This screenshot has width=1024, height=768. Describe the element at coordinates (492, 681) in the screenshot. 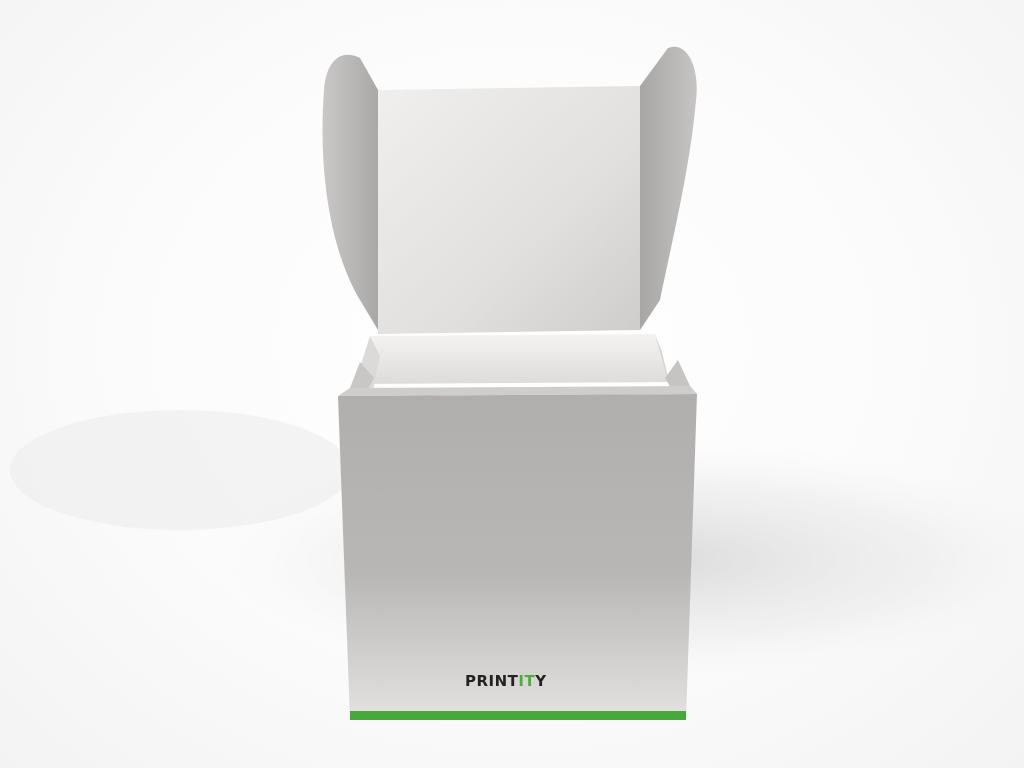

I see `logo-text-print: PRINT` at that location.